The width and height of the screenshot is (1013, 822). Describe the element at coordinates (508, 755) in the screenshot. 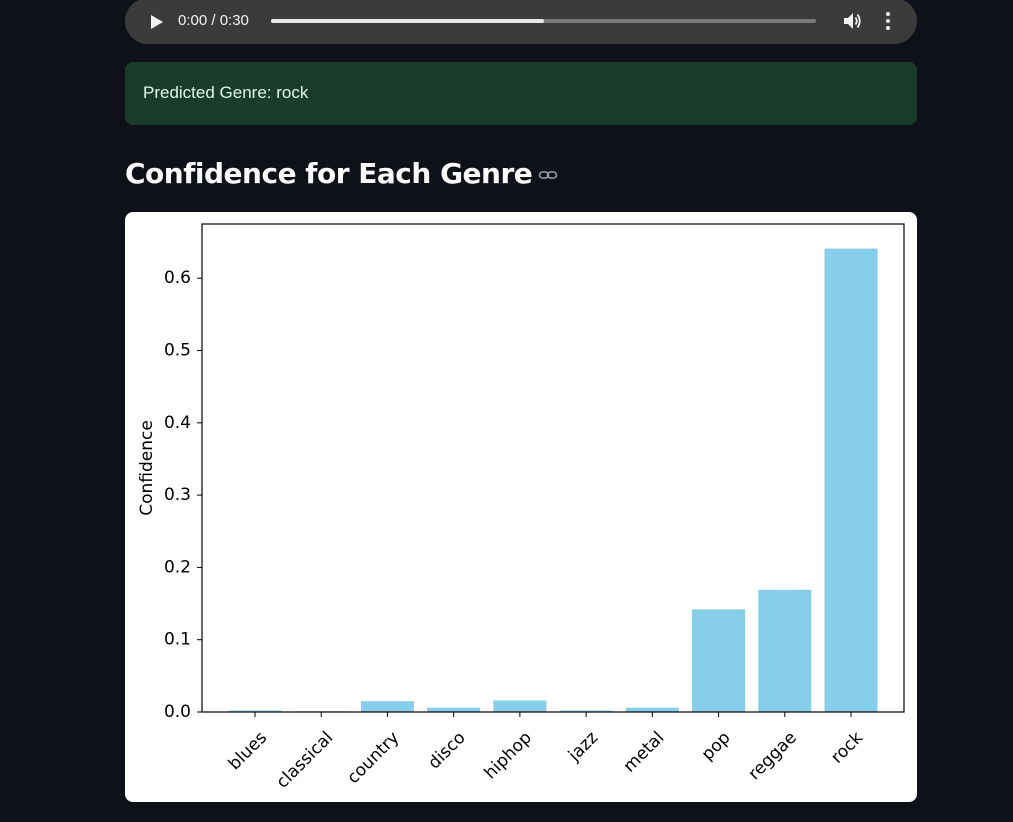

I see `x-tick-label-hiphop: hiphop` at that location.